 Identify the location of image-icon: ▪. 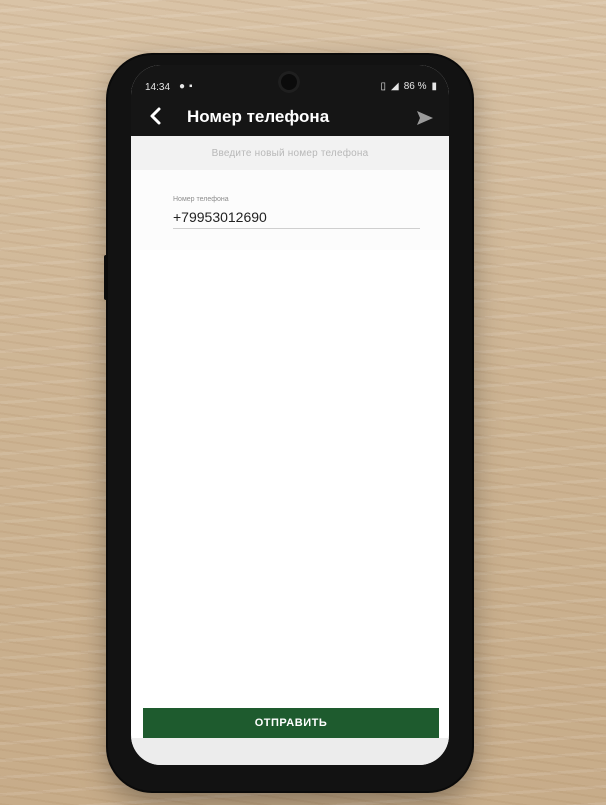
(191, 86).